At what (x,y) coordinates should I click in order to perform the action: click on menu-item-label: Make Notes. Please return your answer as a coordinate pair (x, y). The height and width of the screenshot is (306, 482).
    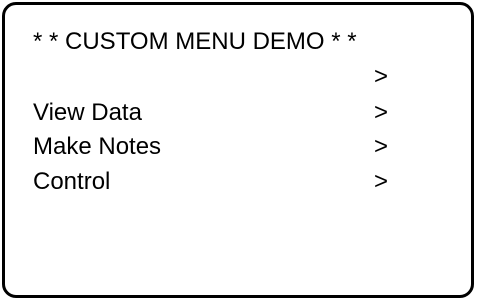
    Looking at the image, I should click on (97, 146).